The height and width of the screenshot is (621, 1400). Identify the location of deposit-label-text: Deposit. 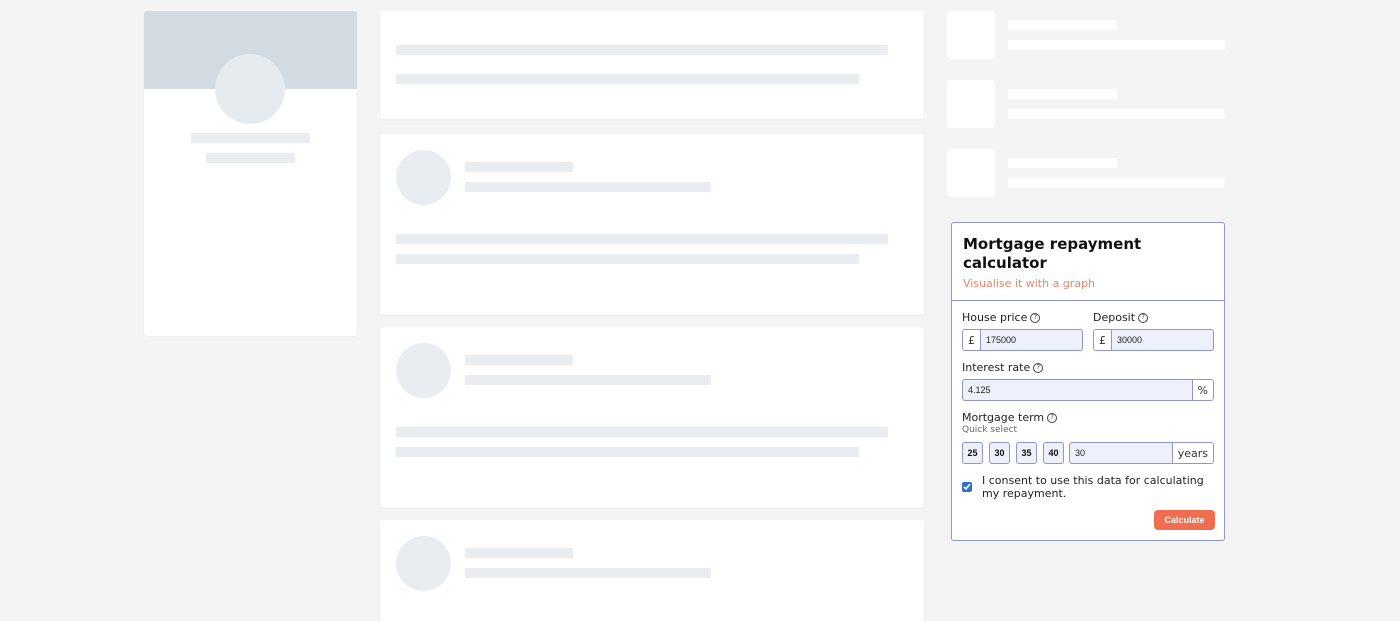
(1114, 317).